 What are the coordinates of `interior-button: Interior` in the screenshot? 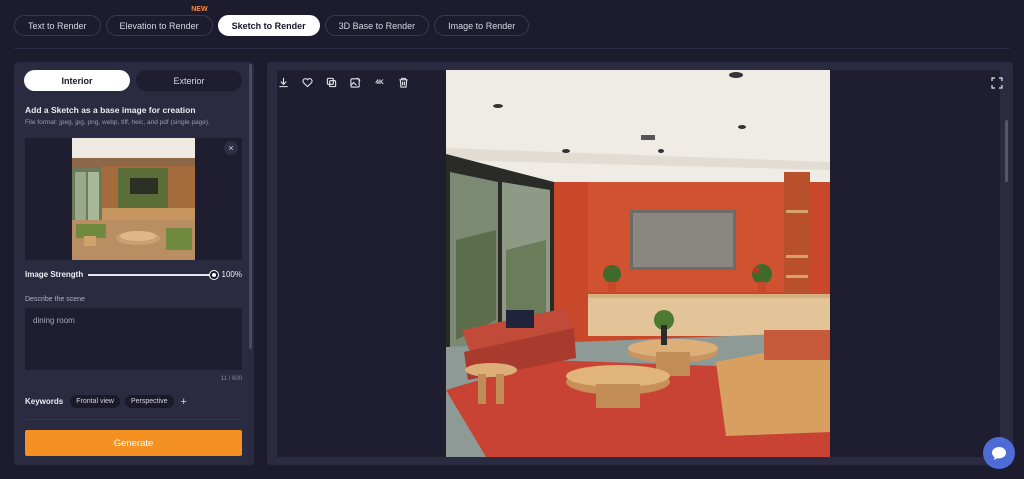 It's located at (77, 80).